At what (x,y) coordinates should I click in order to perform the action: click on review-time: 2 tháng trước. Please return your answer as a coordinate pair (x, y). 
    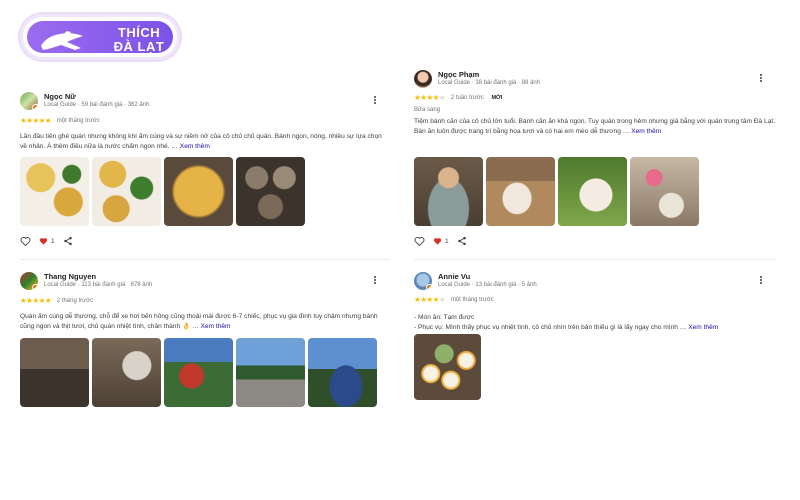
    Looking at the image, I should click on (75, 300).